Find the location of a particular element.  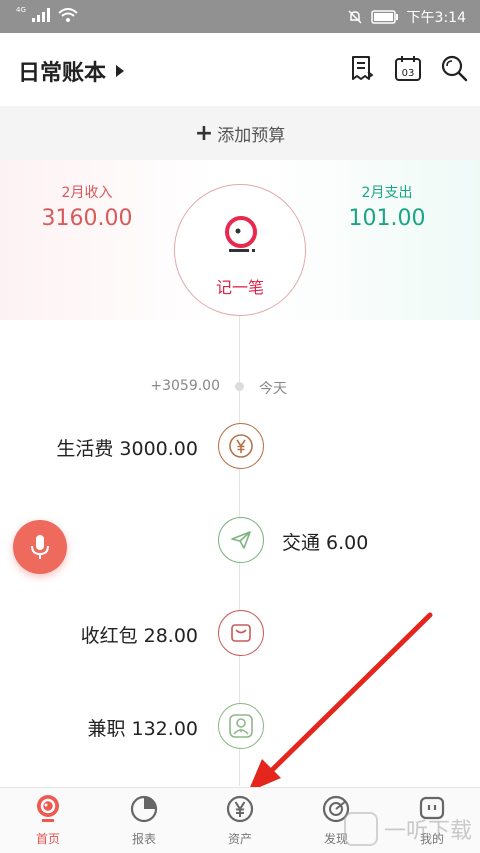

yen-icon is located at coordinates (241, 446).